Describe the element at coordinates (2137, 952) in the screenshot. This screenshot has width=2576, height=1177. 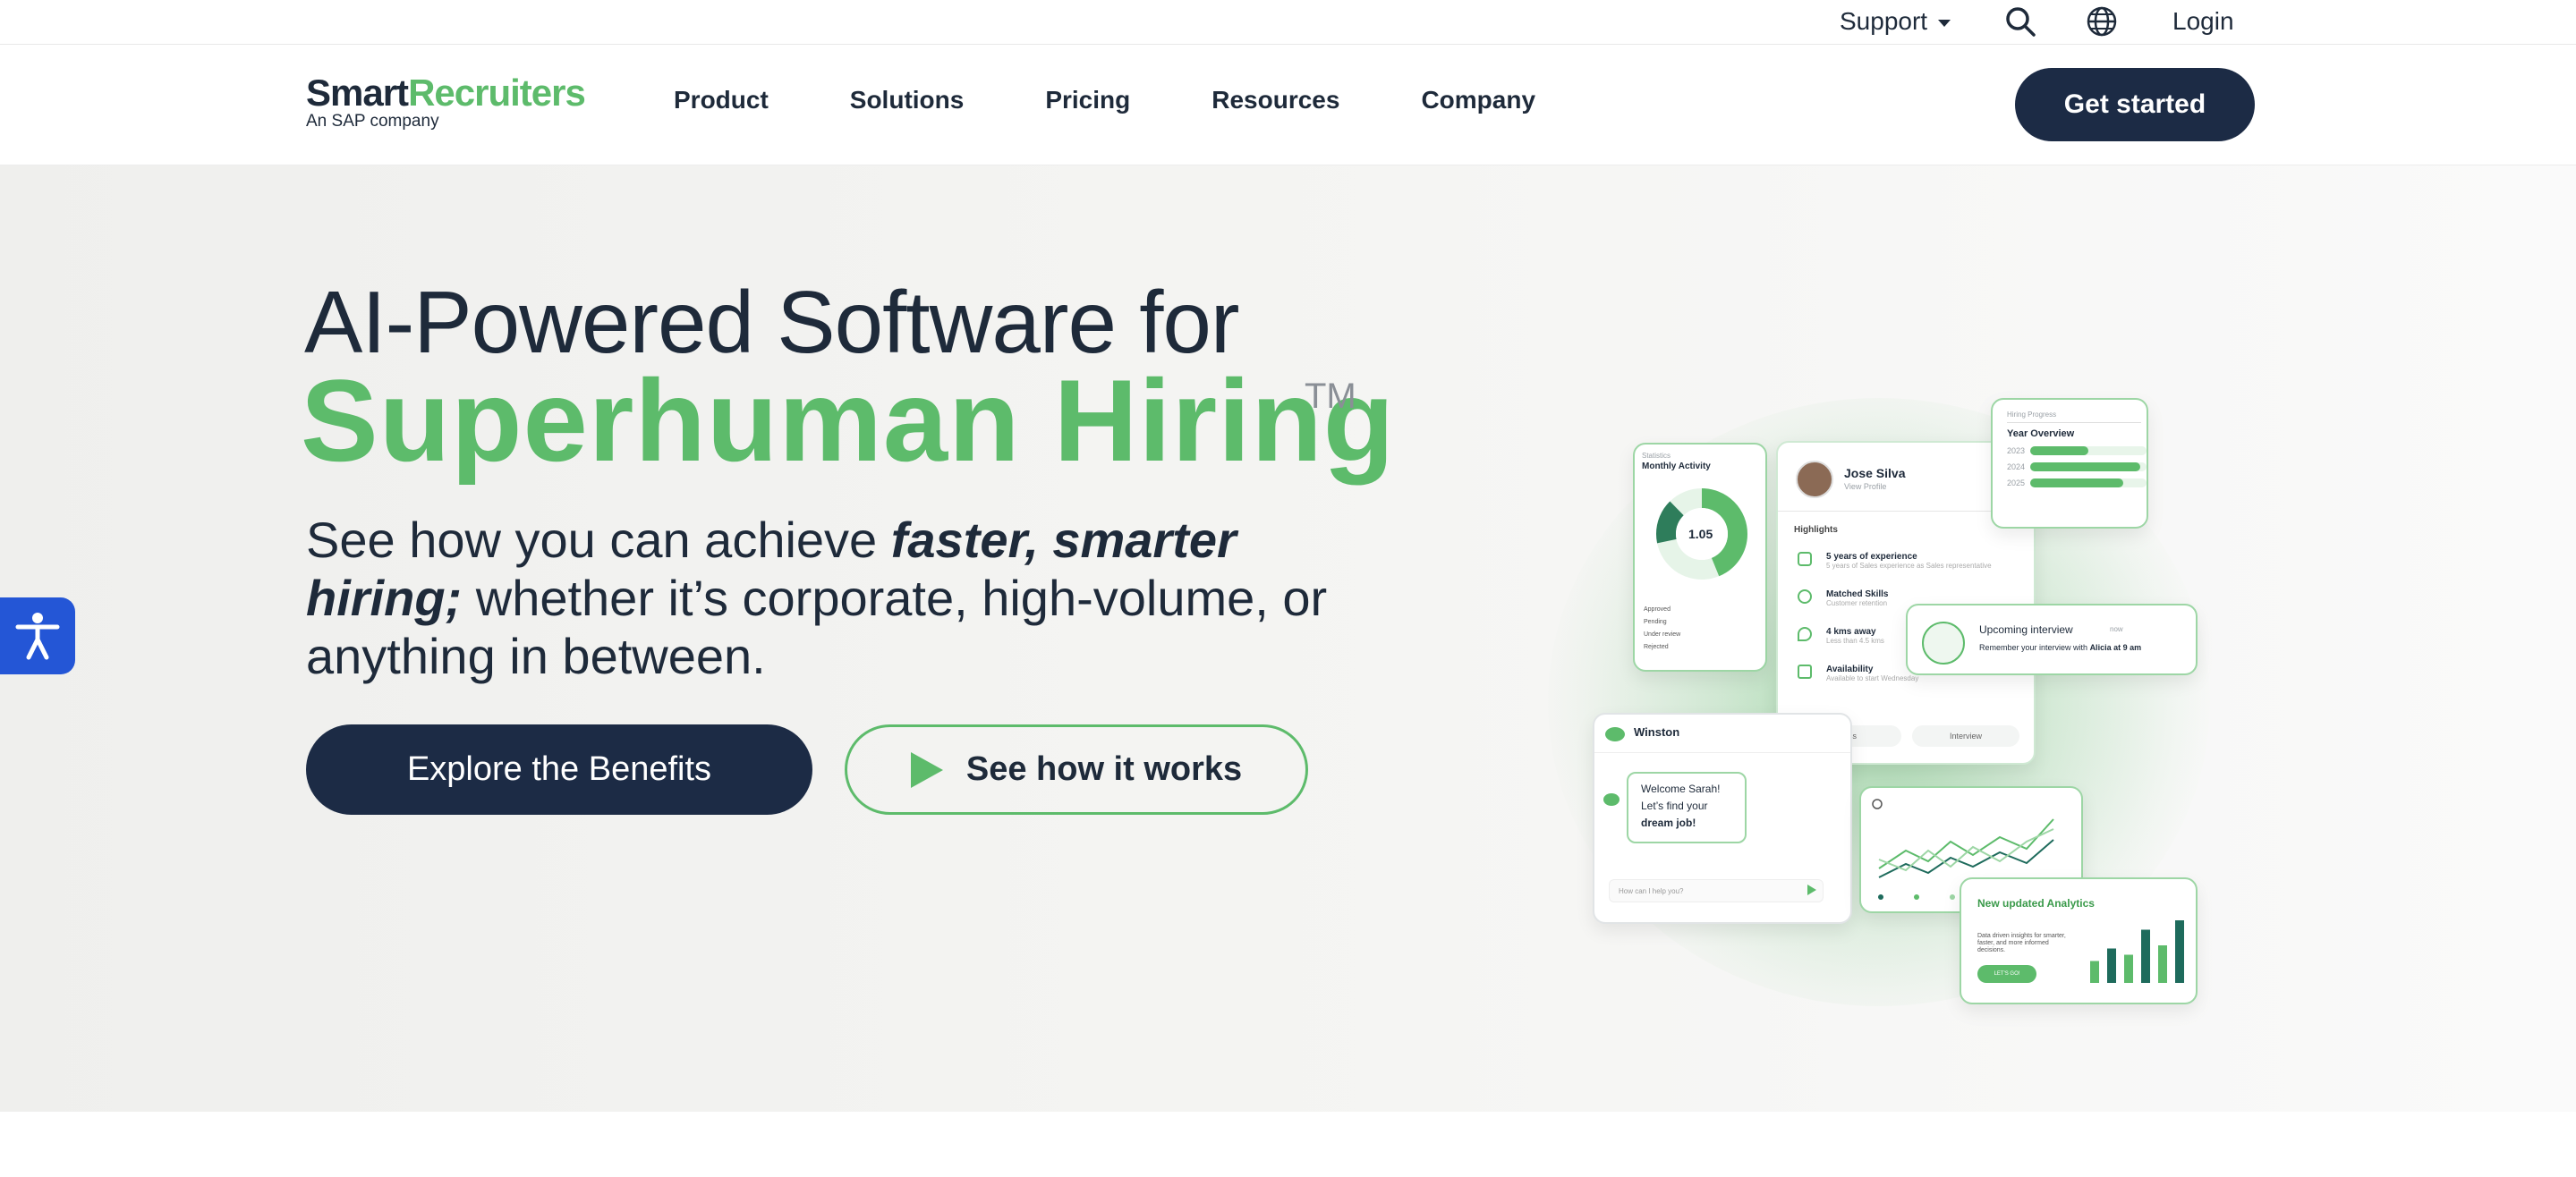
I see `analytics-bar-chart` at that location.